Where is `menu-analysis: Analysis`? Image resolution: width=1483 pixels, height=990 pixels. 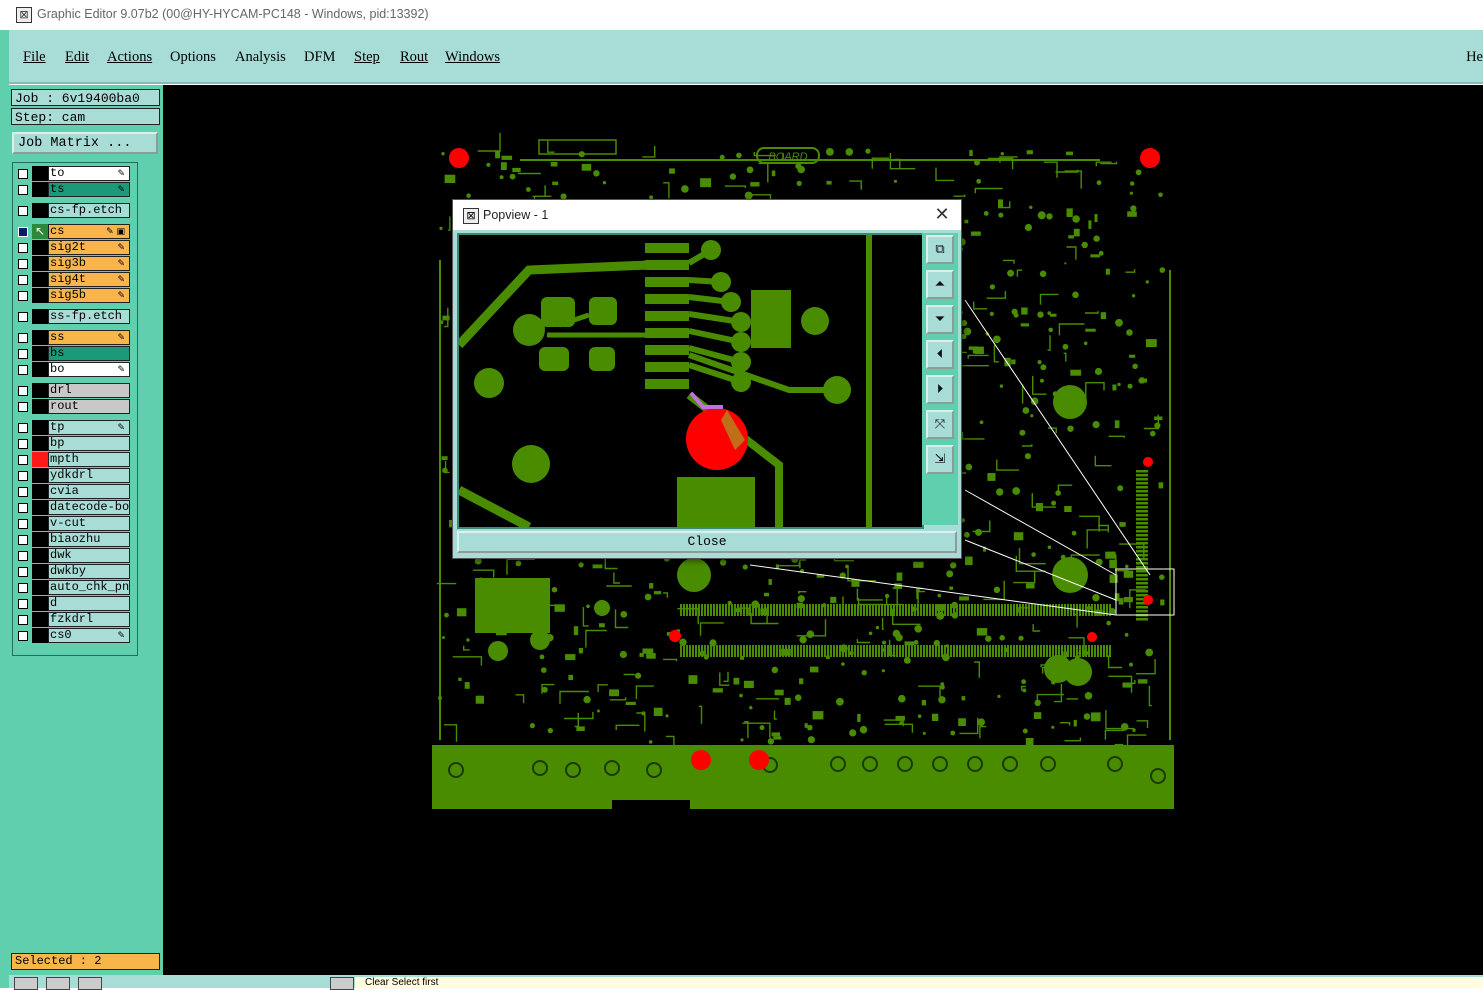 menu-analysis: Analysis is located at coordinates (260, 57).